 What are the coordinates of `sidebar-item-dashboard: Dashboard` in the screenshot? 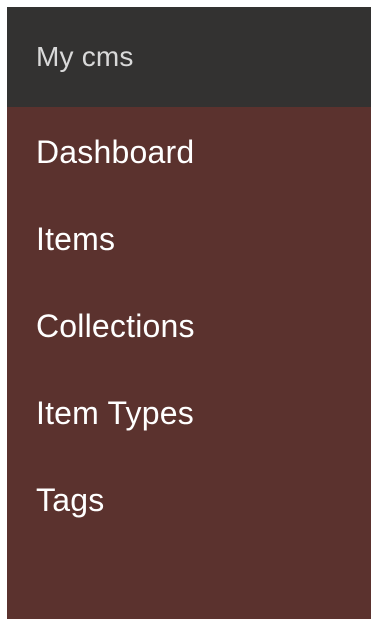 It's located at (115, 152).